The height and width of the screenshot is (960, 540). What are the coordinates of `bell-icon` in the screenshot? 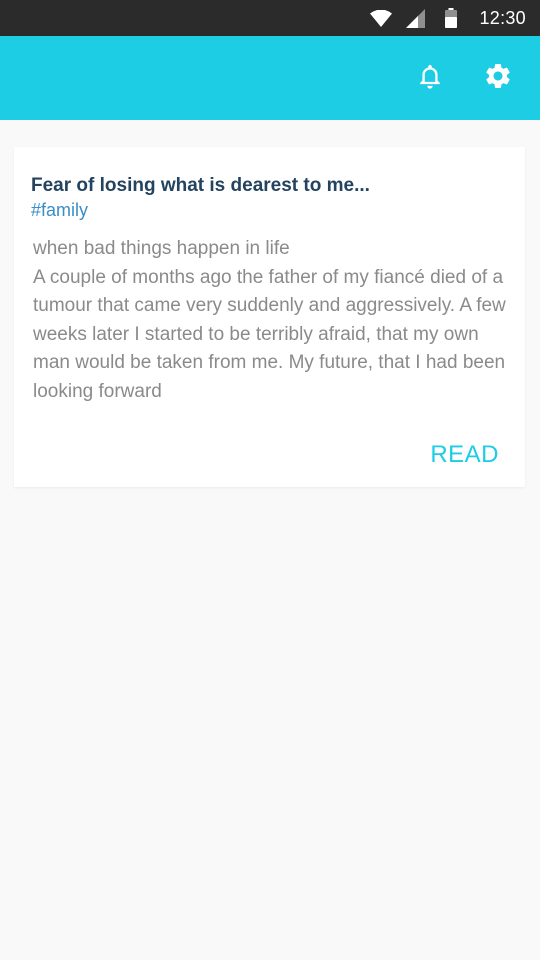 It's located at (430, 78).